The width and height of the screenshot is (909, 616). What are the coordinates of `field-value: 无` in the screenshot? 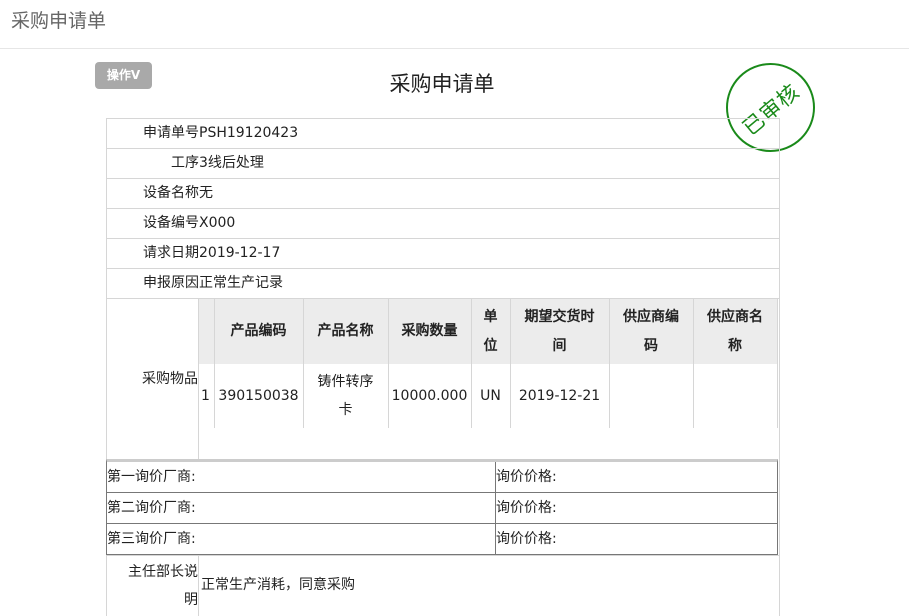 It's located at (206, 193).